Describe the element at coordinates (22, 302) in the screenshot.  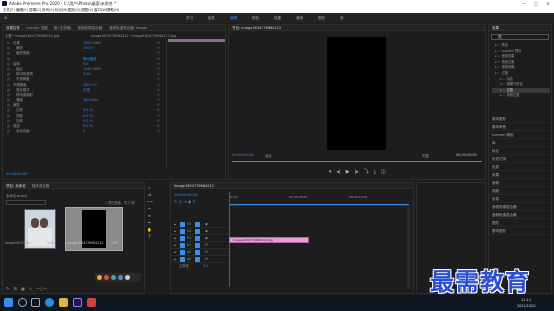
I see `search-icon` at that location.